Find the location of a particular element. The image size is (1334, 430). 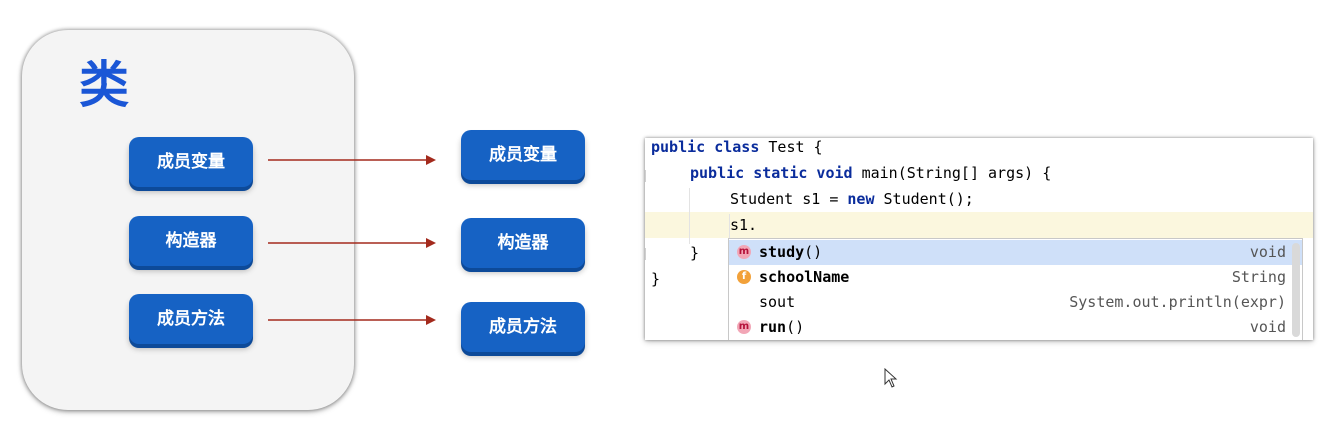

code-text: Student s1 = is located at coordinates (789, 199).